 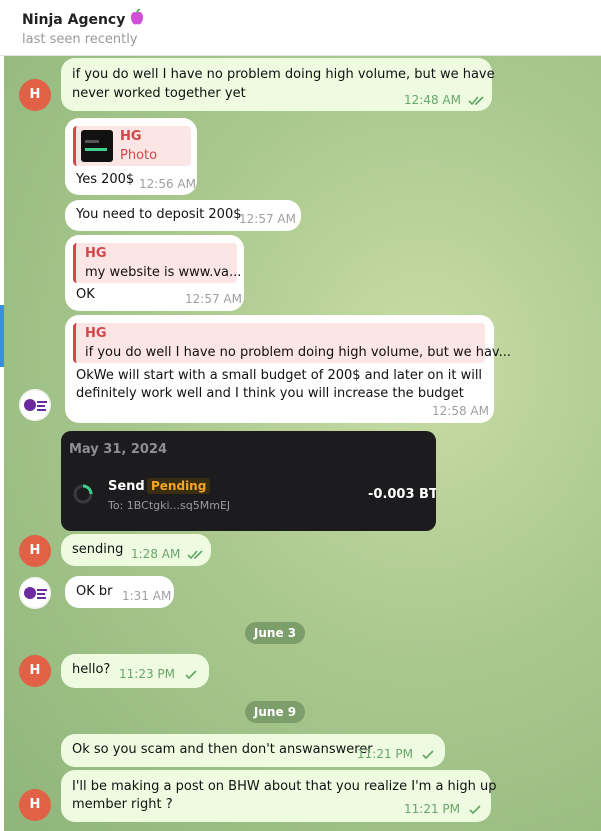 I want to click on message-time: 12:48 AM, so click(x=432, y=100).